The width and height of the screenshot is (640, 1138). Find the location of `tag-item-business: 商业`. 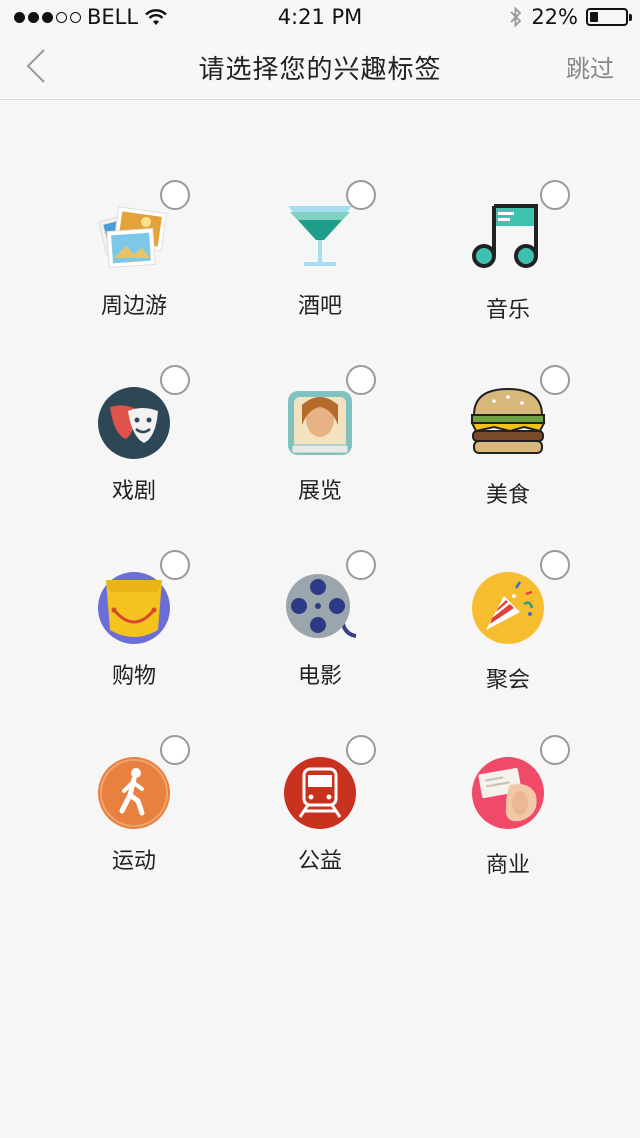

tag-item-business: 商业 is located at coordinates (509, 815).